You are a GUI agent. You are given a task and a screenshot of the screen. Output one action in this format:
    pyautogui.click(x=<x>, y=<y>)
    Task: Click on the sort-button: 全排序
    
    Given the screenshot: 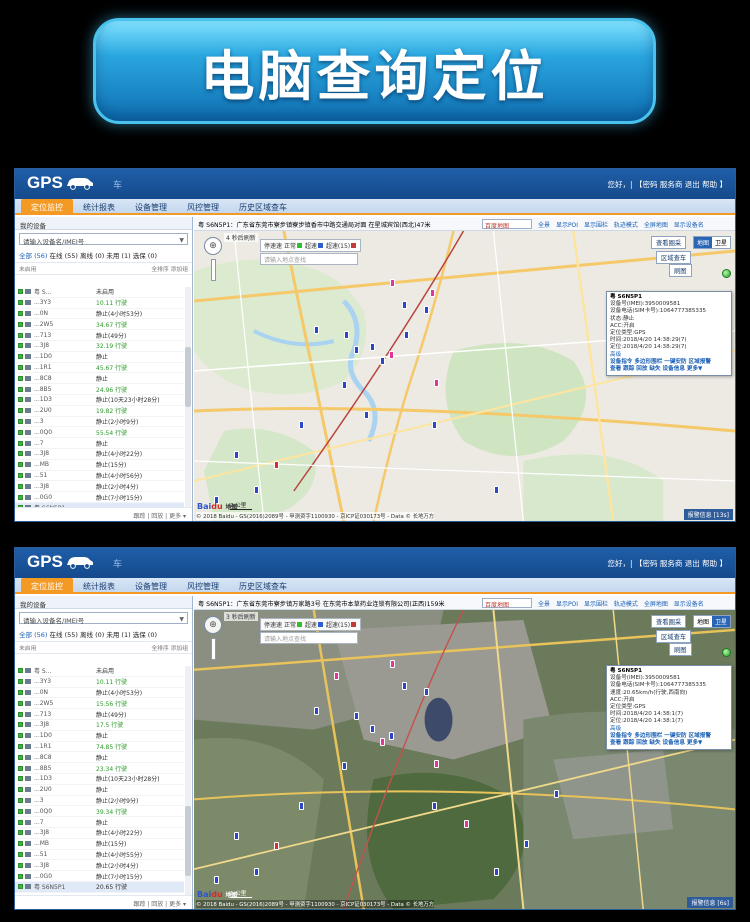 What is the action you would take?
    pyautogui.click(x=159, y=649)
    